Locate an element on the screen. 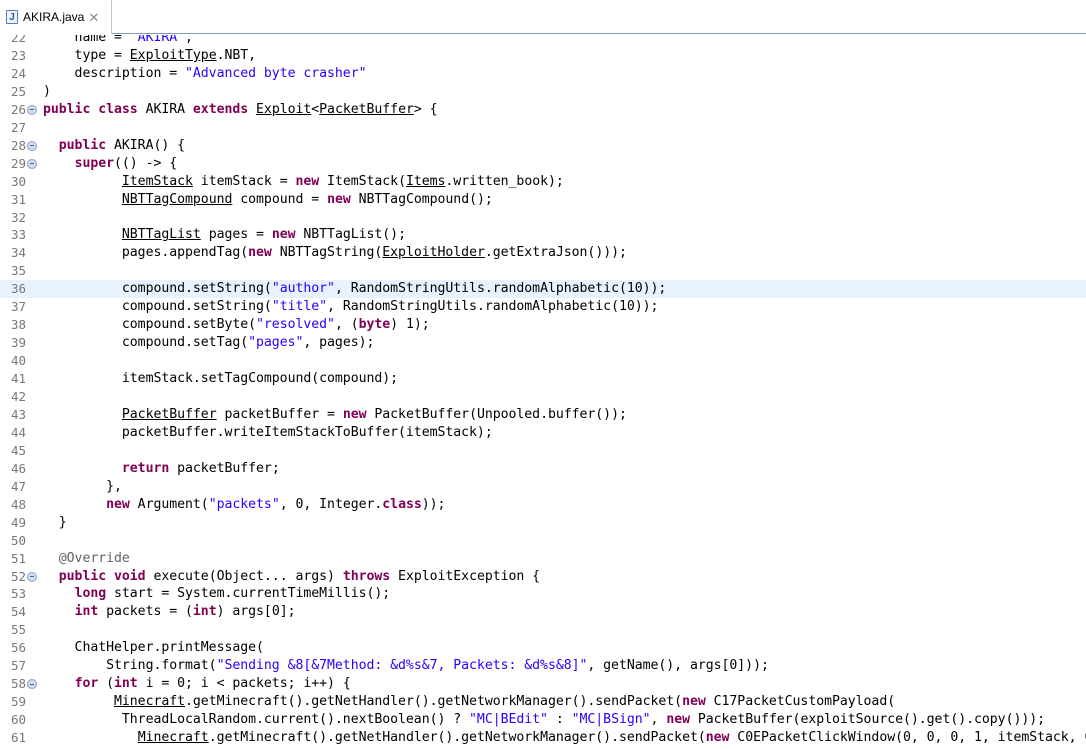 This screenshot has height=749, width=1086. code-token: new is located at coordinates (717, 738).